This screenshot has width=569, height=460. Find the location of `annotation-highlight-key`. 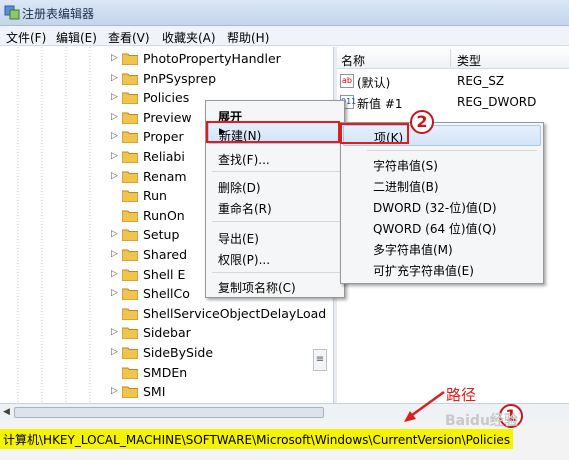

annotation-highlight-key is located at coordinates (374, 133).